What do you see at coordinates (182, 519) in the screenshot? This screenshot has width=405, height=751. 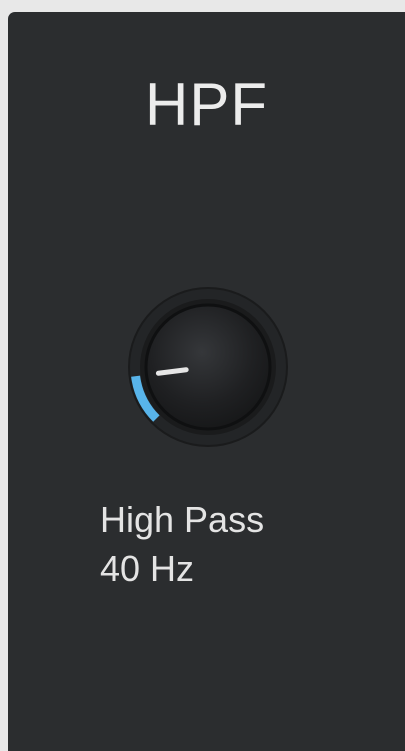 I see `knob-label: High Pass` at bounding box center [182, 519].